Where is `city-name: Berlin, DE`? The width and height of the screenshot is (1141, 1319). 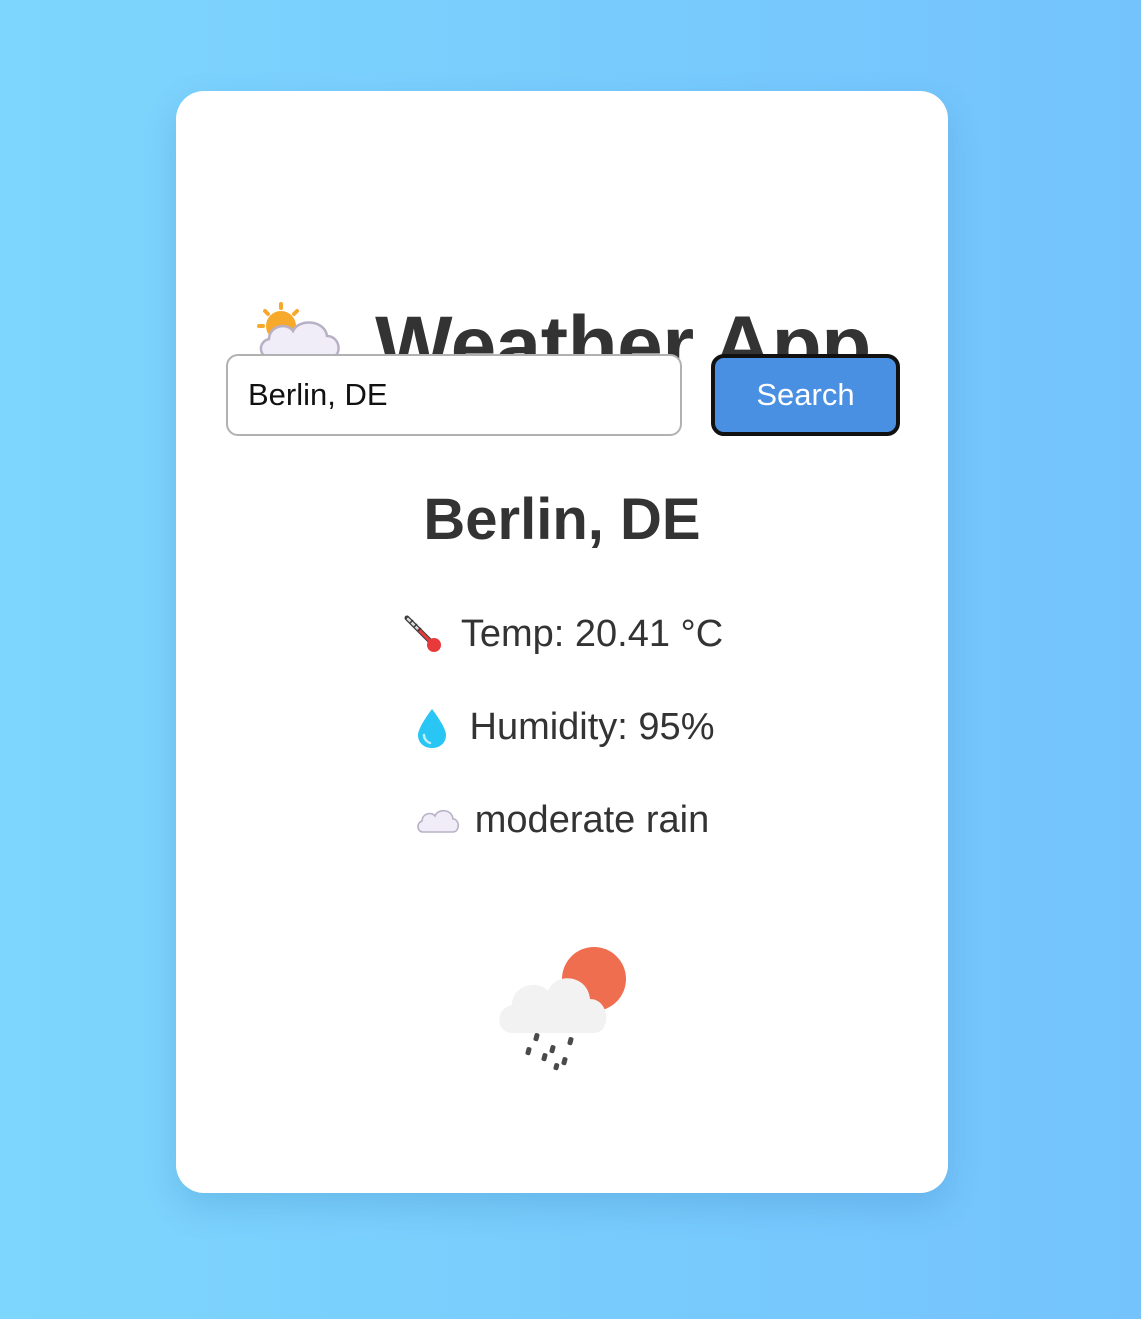 city-name: Berlin, DE is located at coordinates (562, 519).